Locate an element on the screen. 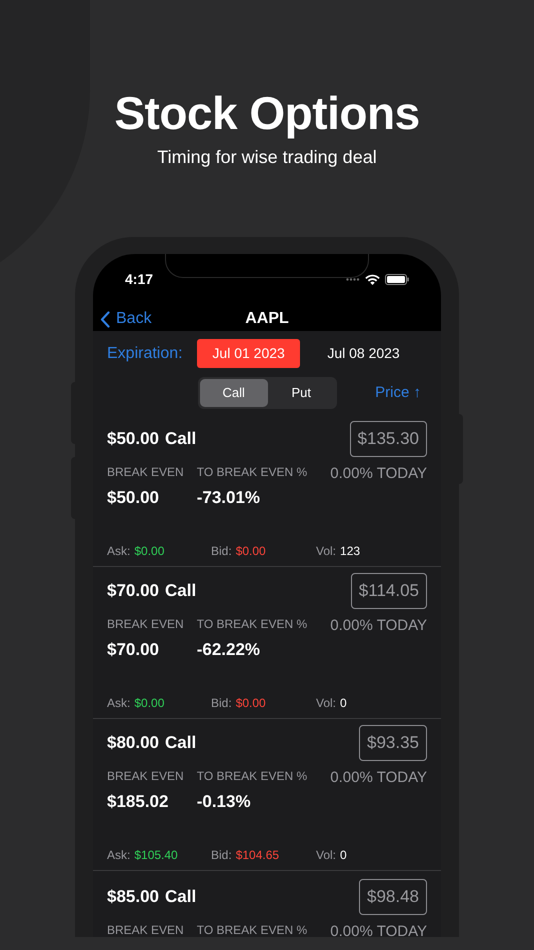 The image size is (534, 950). sort-button: Price ↑ is located at coordinates (398, 393).